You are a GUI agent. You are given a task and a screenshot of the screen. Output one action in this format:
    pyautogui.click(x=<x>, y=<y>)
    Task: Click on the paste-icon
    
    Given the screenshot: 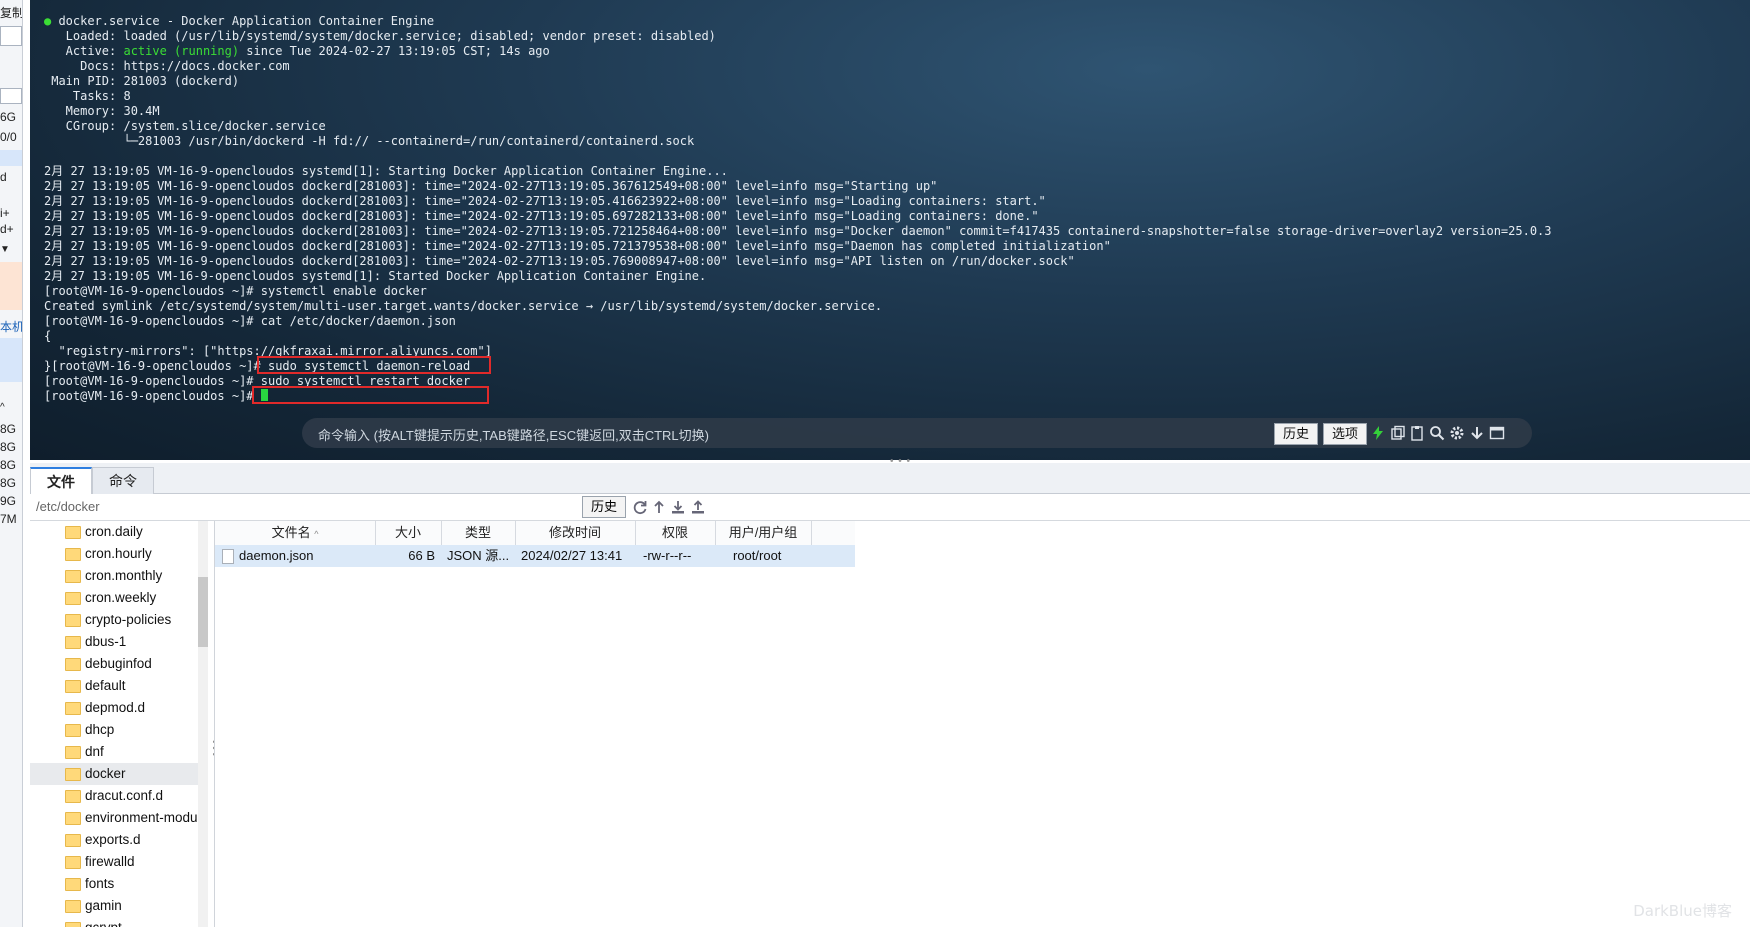 What is the action you would take?
    pyautogui.click(x=1417, y=433)
    